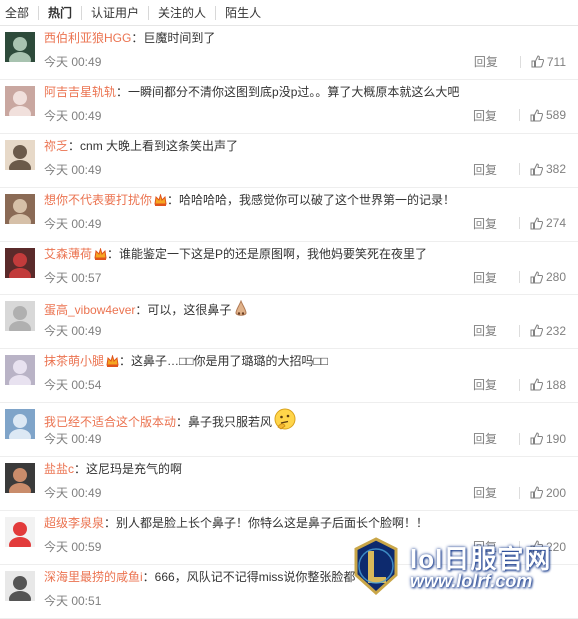 The width and height of the screenshot is (578, 619). Describe the element at coordinates (181, 12) in the screenshot. I see `tab-following: 关注的人` at that location.